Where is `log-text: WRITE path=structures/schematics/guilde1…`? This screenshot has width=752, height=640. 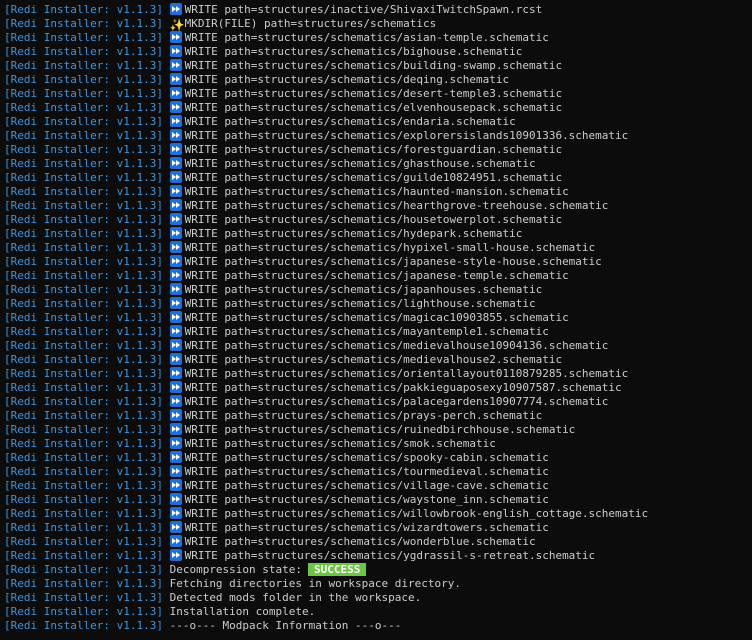
log-text: WRITE path=structures/schematics/guilde1… is located at coordinates (373, 177).